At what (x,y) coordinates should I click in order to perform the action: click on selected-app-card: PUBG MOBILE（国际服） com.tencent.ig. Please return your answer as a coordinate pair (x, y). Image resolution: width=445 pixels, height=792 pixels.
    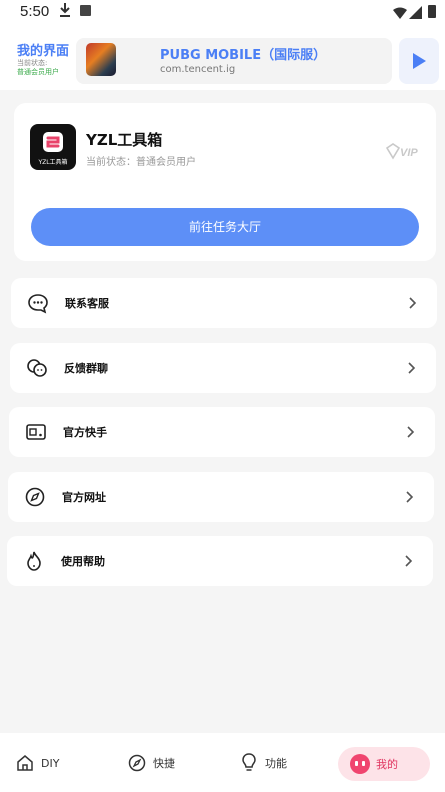
    Looking at the image, I should click on (234, 61).